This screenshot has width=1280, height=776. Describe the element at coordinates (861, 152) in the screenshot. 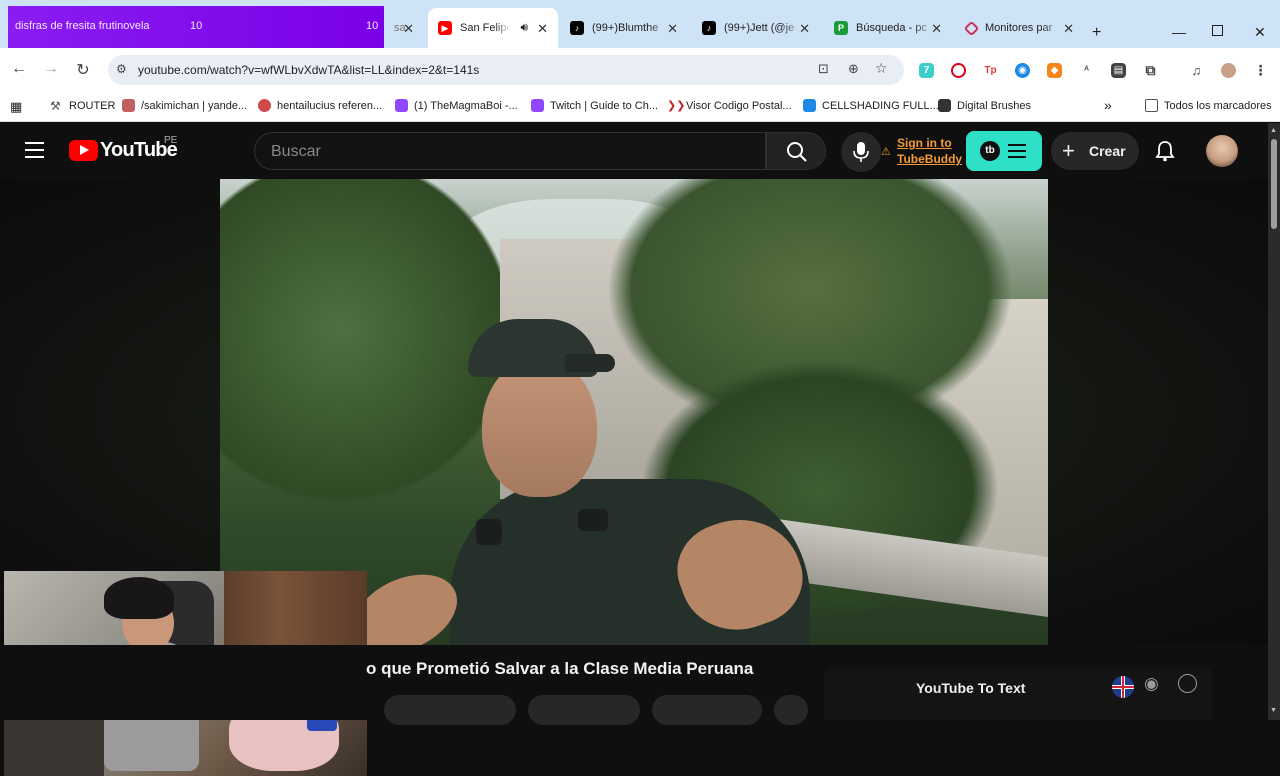

I see `voice-search-button` at that location.